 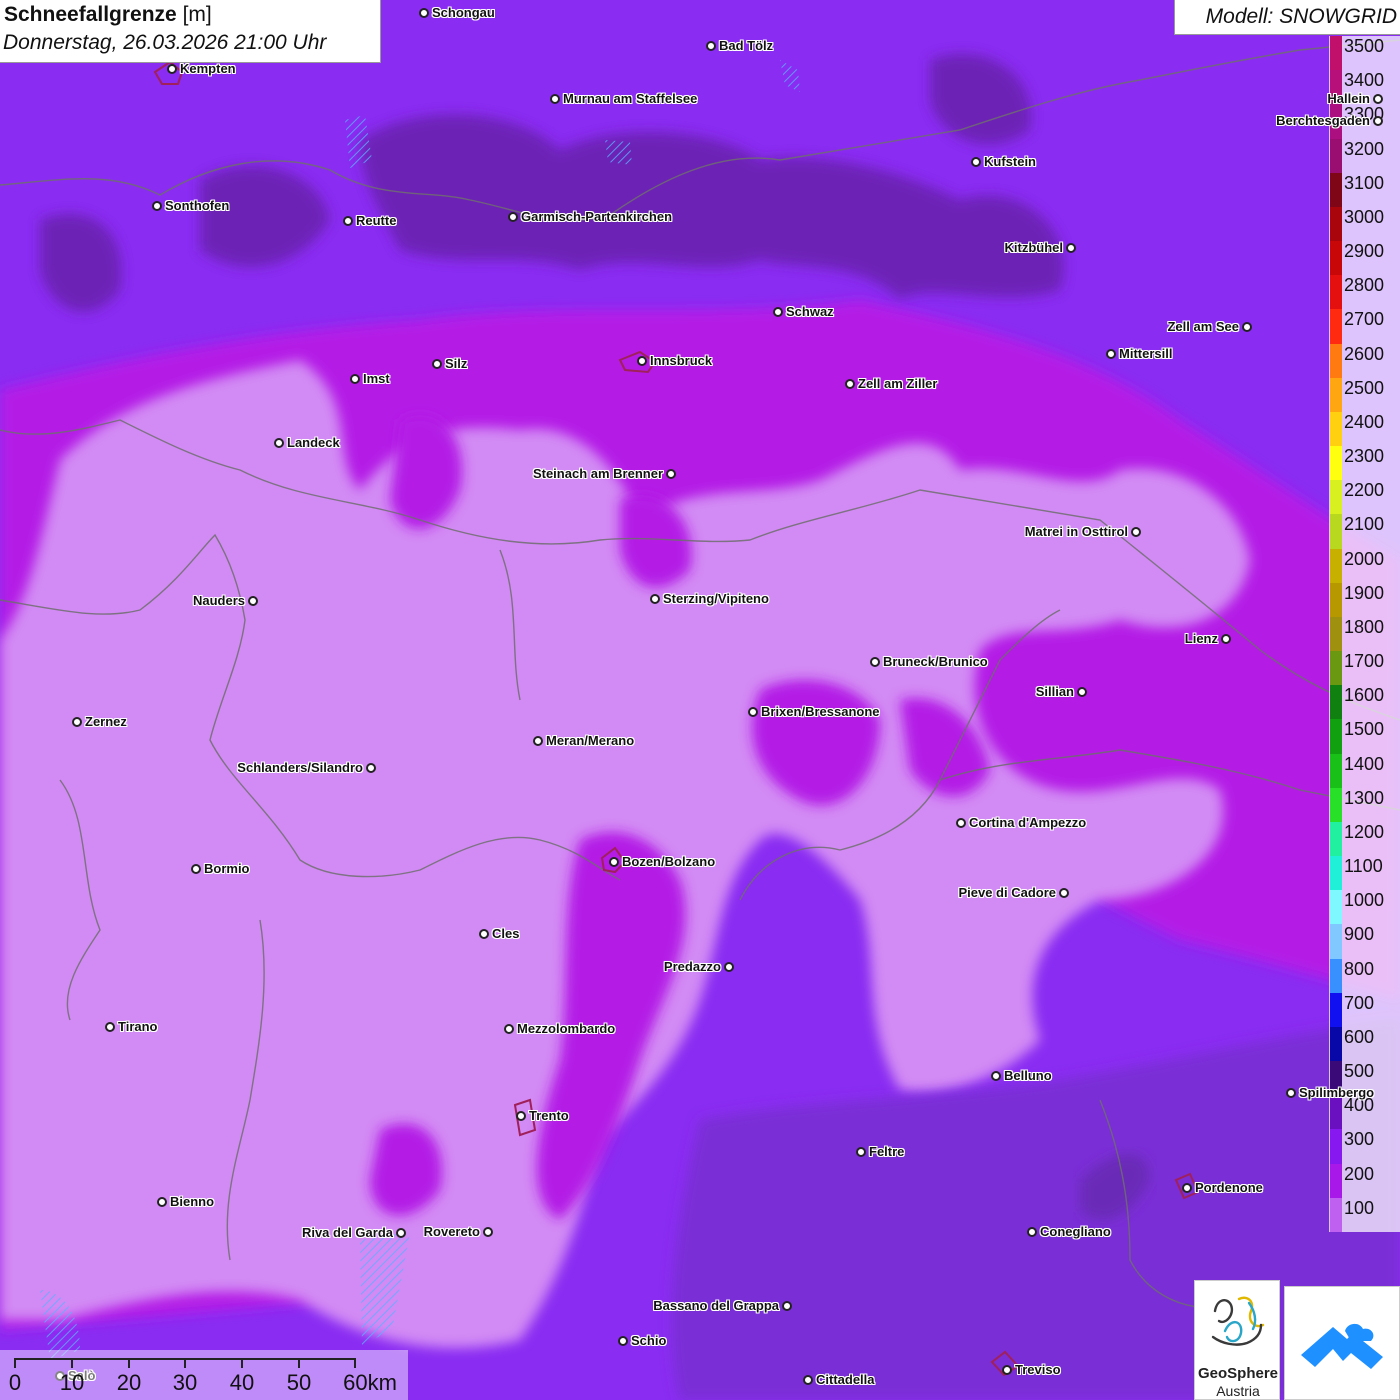 What do you see at coordinates (1028, 1075) in the screenshot?
I see `city-label: Belluno` at bounding box center [1028, 1075].